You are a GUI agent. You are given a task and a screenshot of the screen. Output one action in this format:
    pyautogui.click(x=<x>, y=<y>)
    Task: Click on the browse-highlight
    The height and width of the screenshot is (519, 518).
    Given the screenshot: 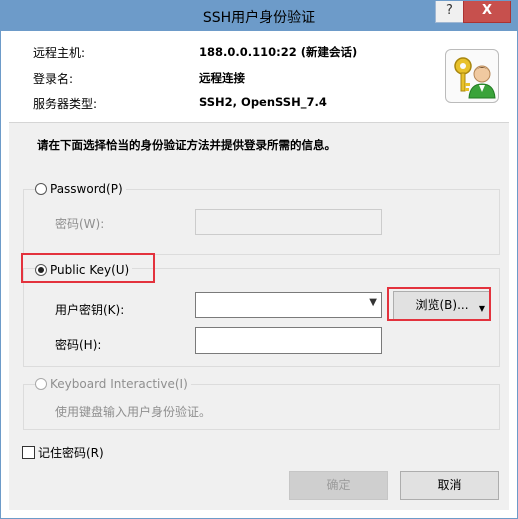 What is the action you would take?
    pyautogui.click(x=439, y=304)
    